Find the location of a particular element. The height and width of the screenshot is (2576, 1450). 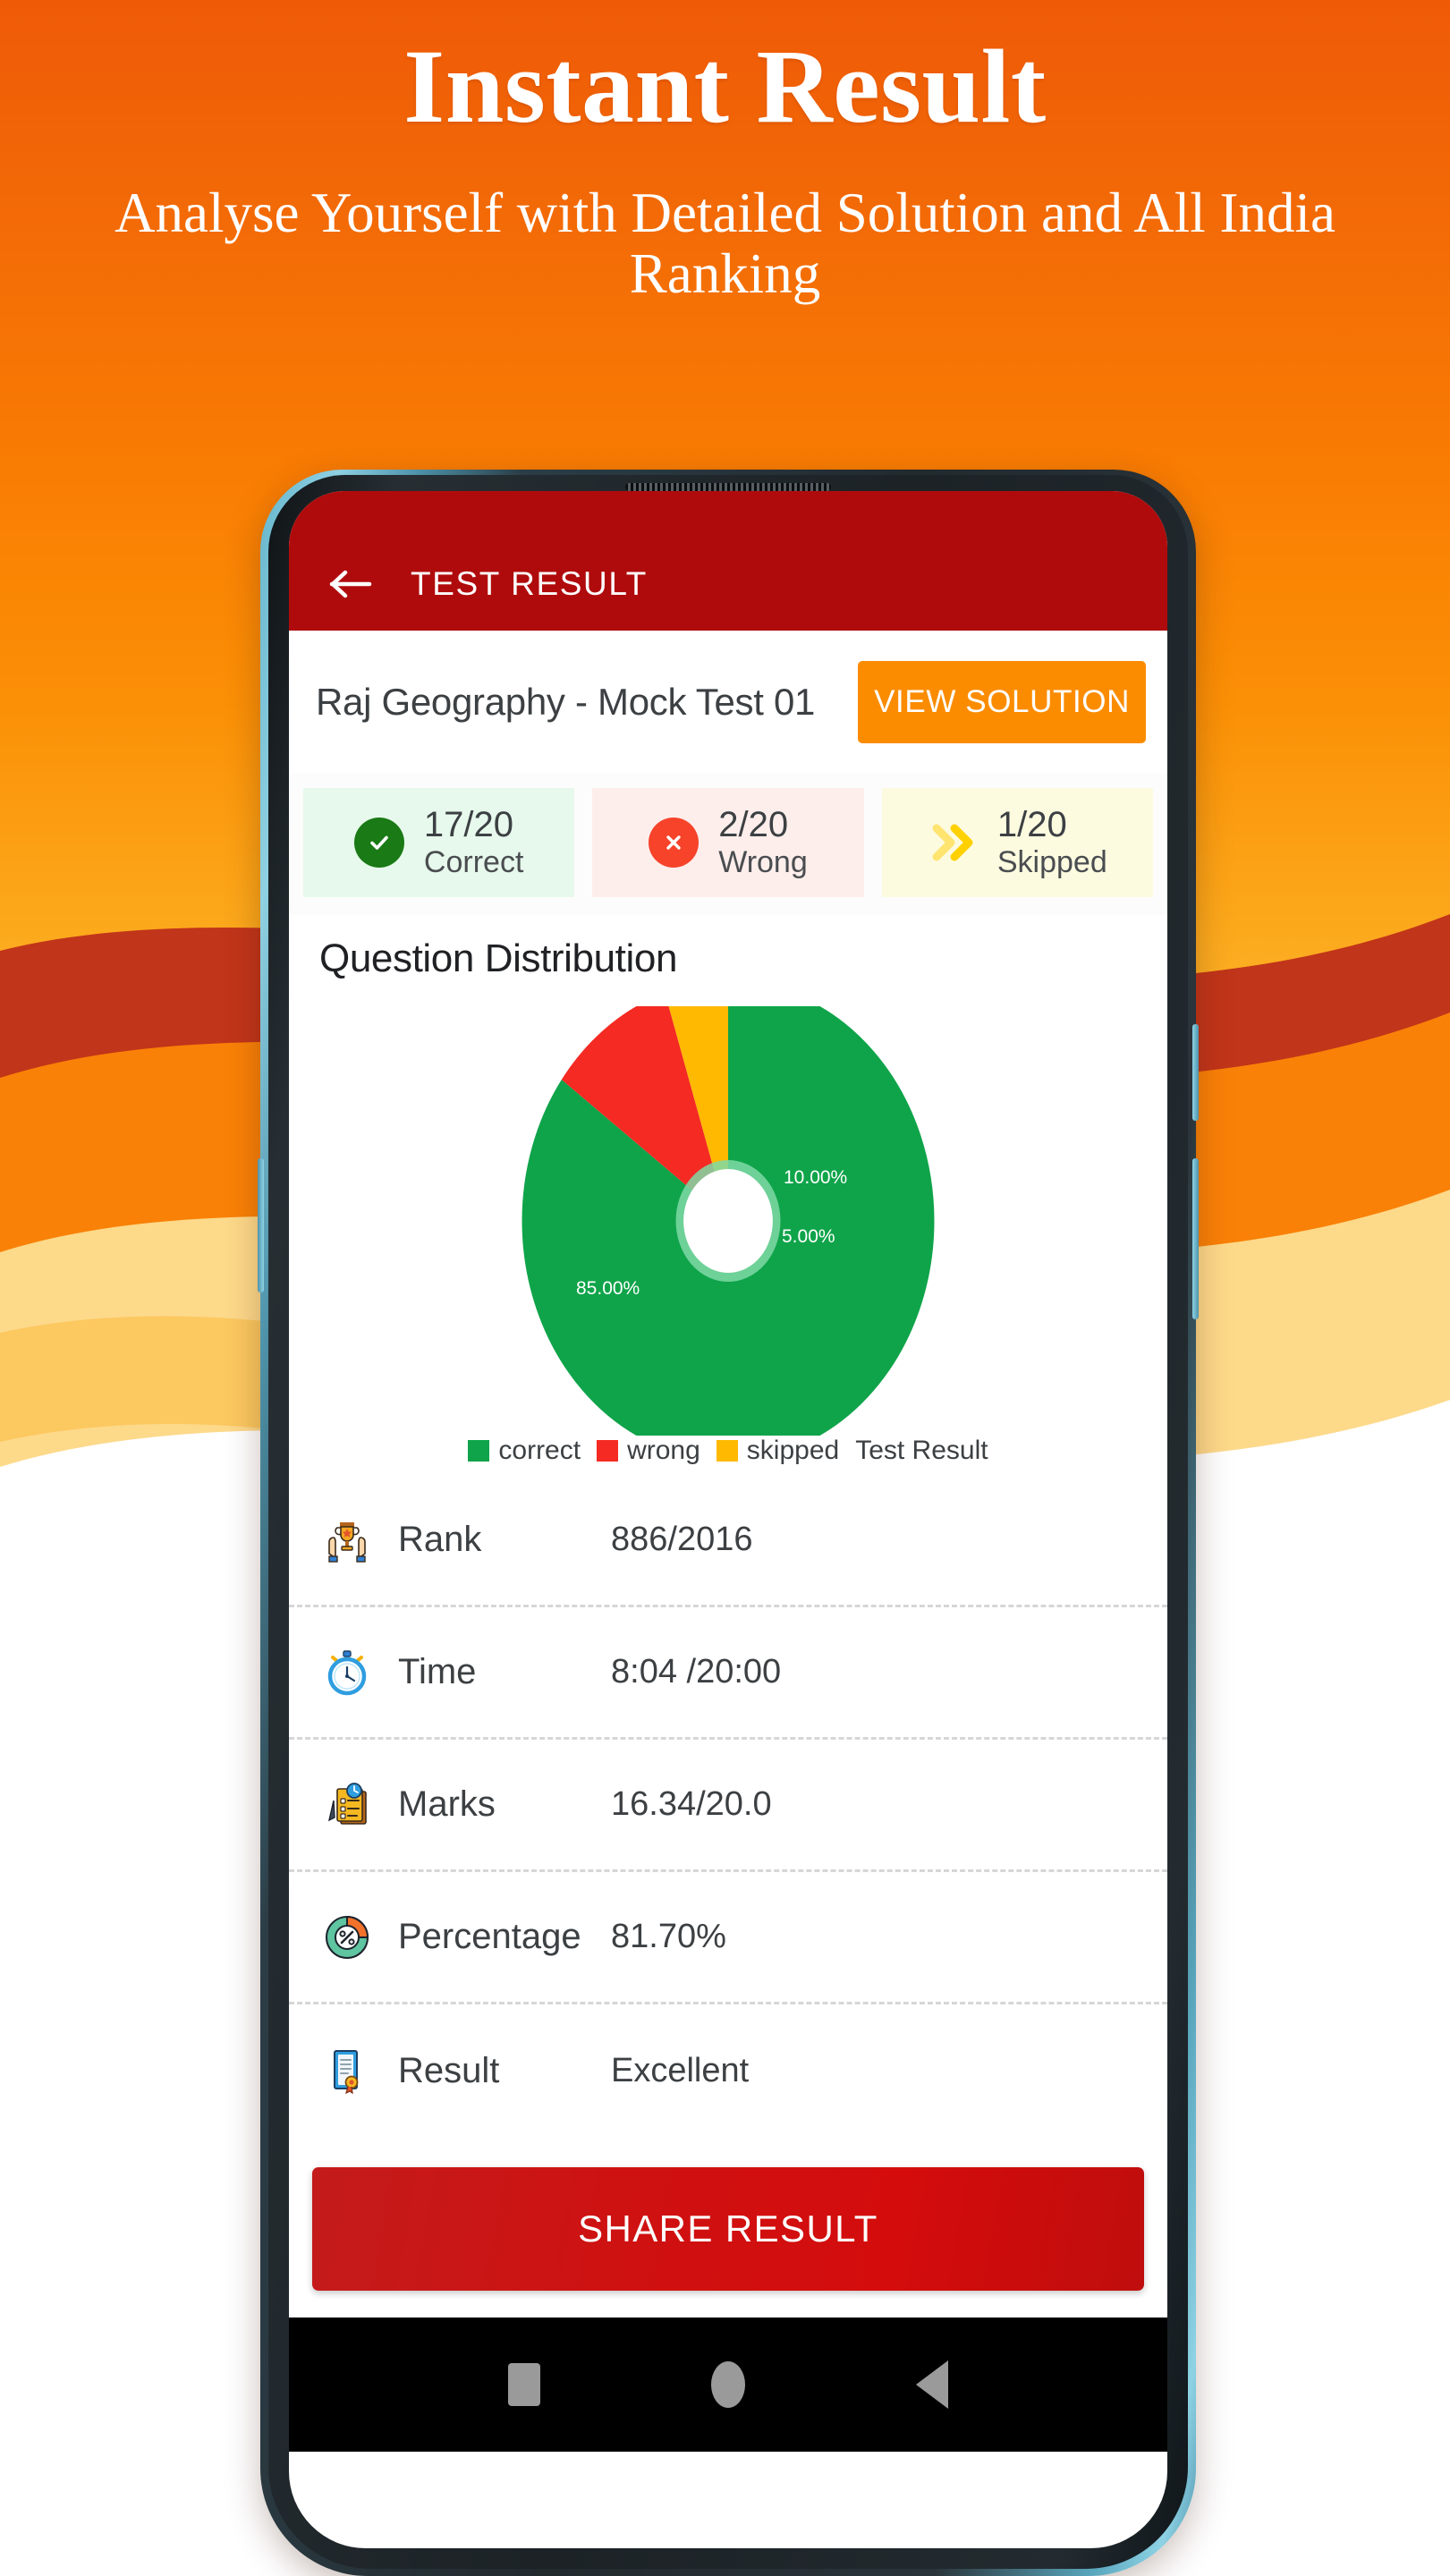

stat-cards-row: 17/20 Correct 2/20 Wrong 1/20 Skipped is located at coordinates (728, 844).